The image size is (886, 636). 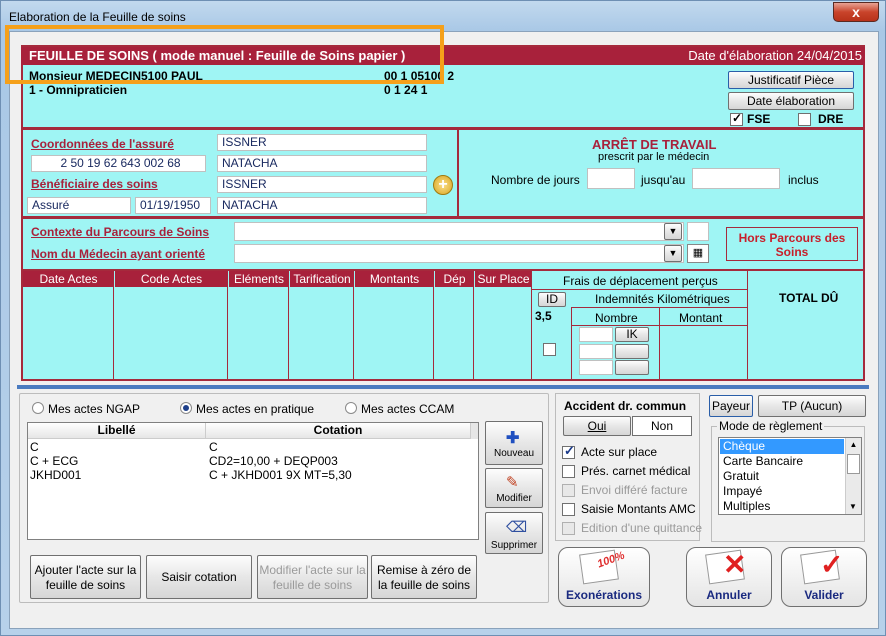 What do you see at coordinates (459, 253) in the screenshot?
I see `medecin-orientant-select` at bounding box center [459, 253].